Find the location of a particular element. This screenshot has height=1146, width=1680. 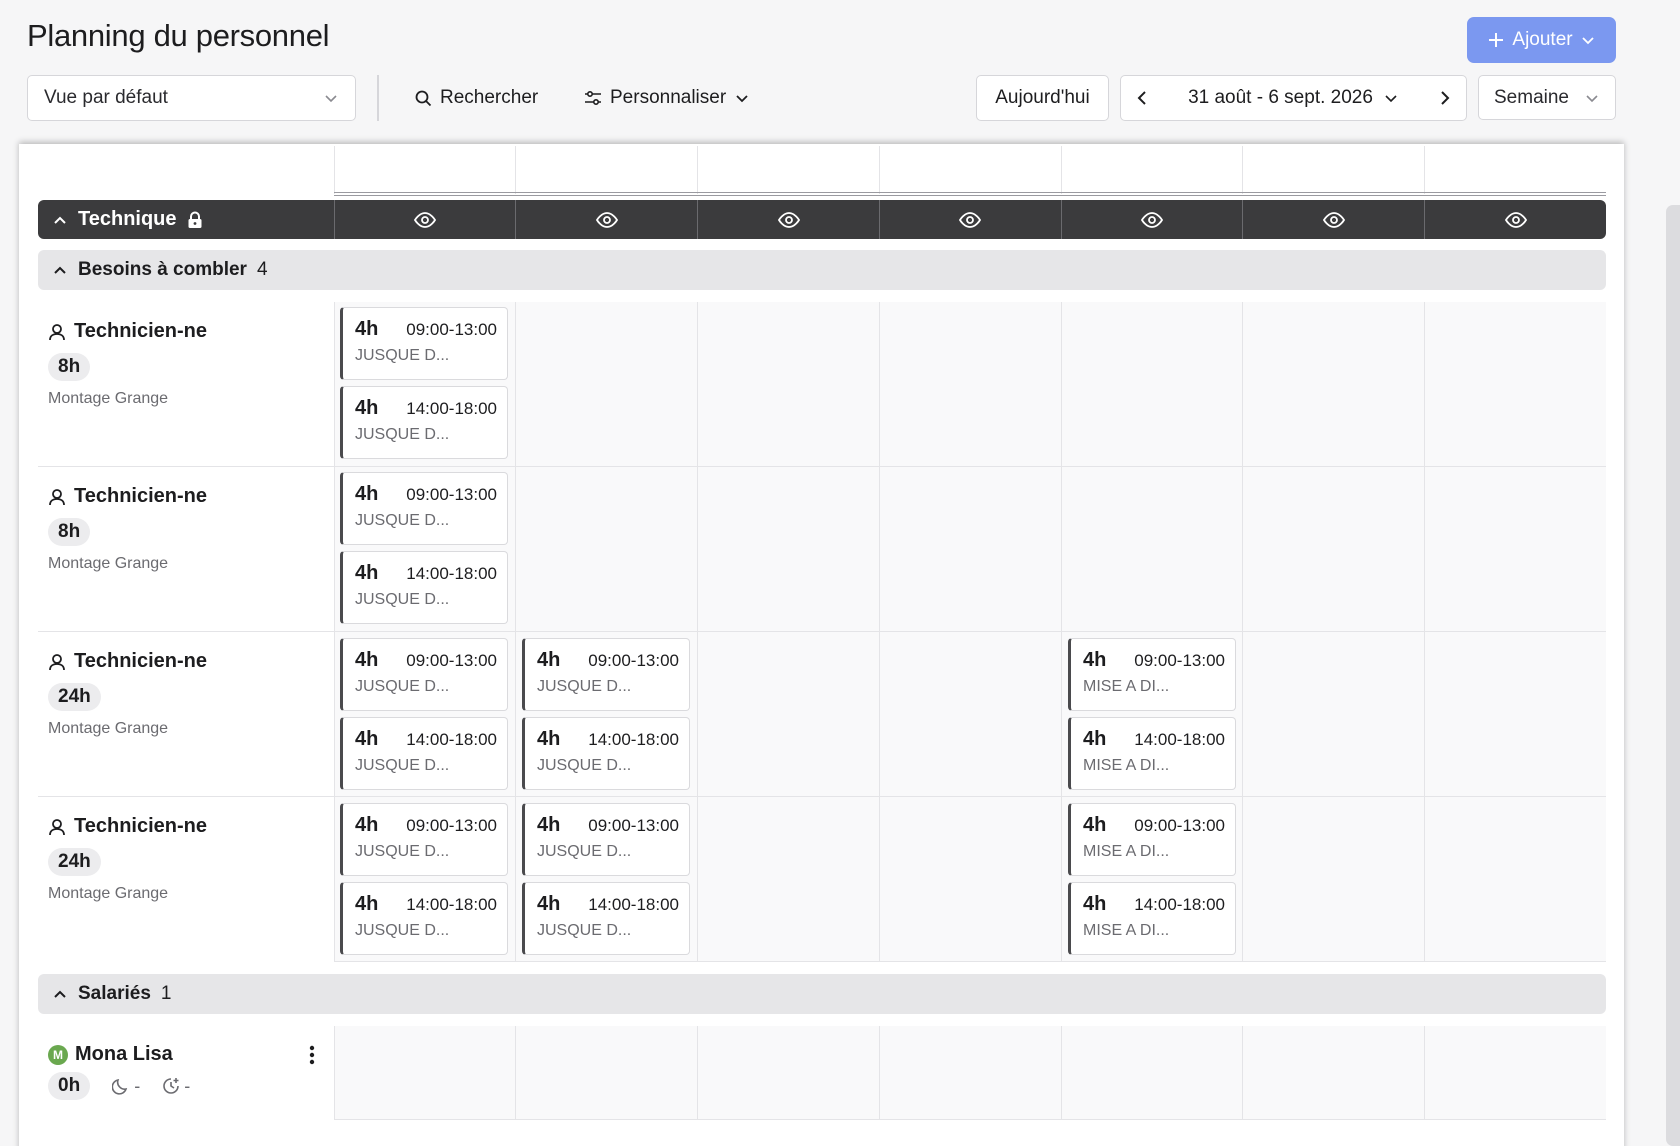

date-range-label: 31 août - 6 sept. 2026 is located at coordinates (1280, 97).